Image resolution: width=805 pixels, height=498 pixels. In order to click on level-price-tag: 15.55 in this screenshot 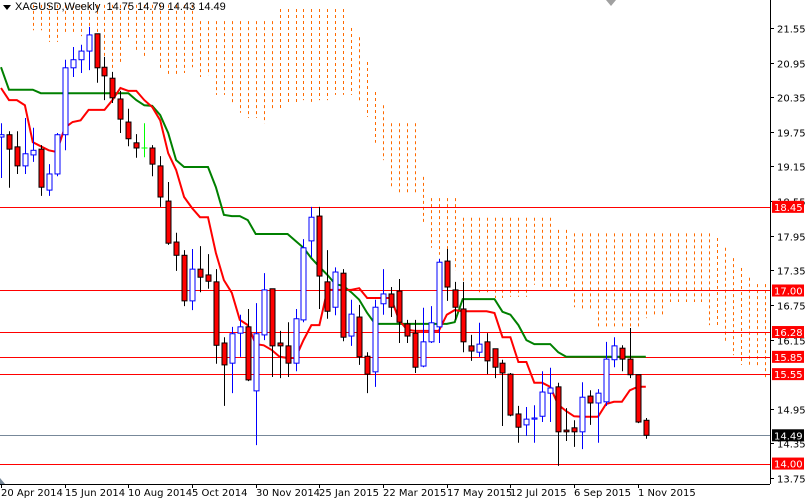, I will do `click(788, 375)`.